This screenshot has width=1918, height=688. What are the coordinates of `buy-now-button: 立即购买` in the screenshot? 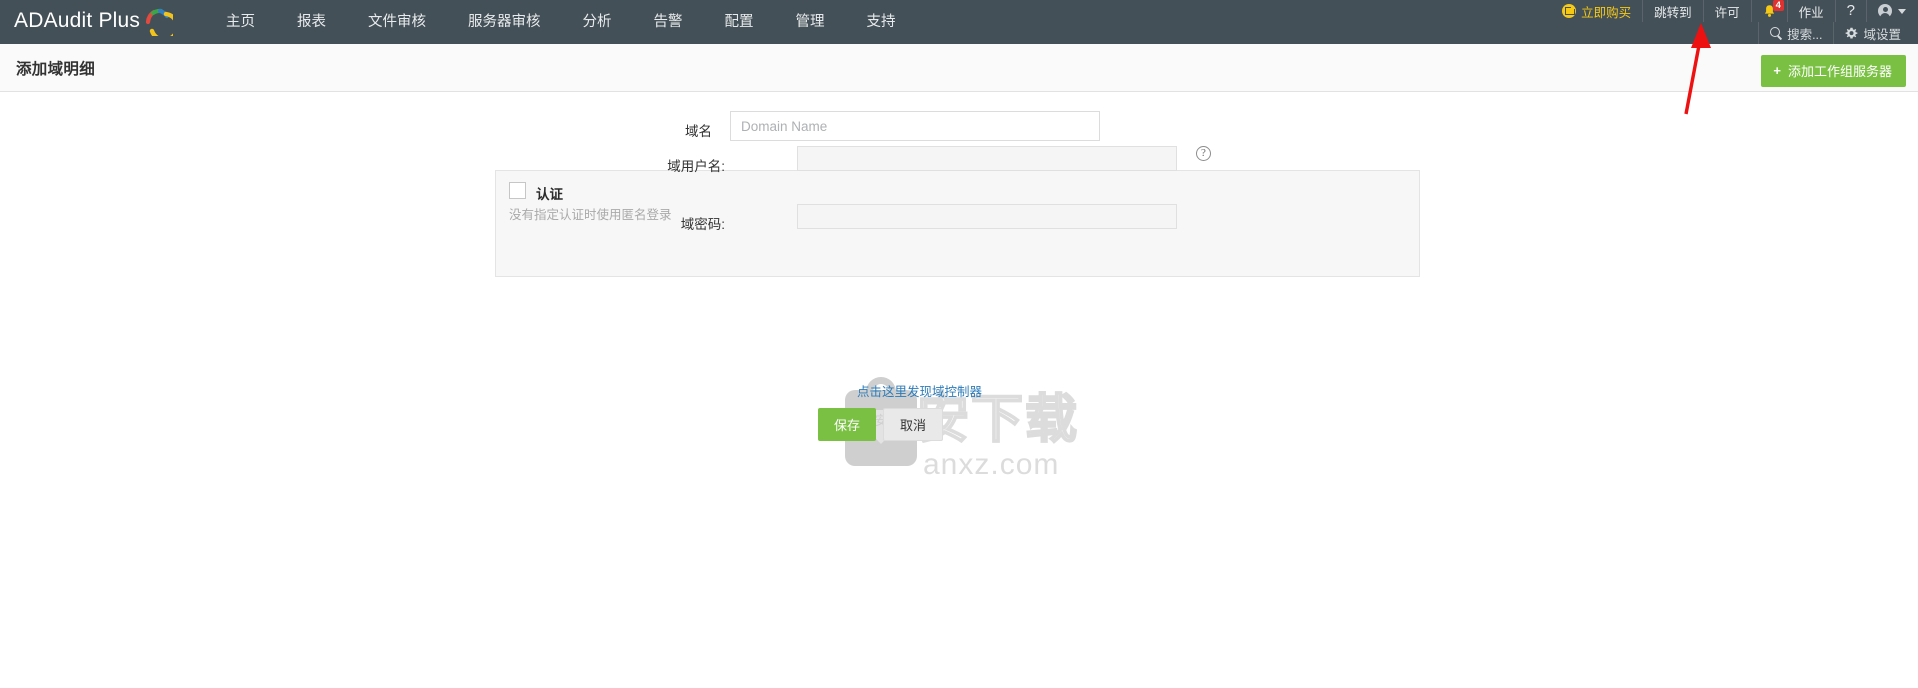 It's located at (1597, 11).